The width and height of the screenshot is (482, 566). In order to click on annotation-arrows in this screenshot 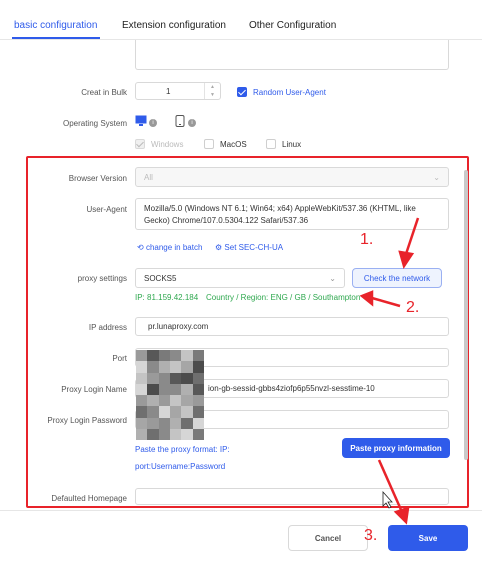, I will do `click(389, 371)`.